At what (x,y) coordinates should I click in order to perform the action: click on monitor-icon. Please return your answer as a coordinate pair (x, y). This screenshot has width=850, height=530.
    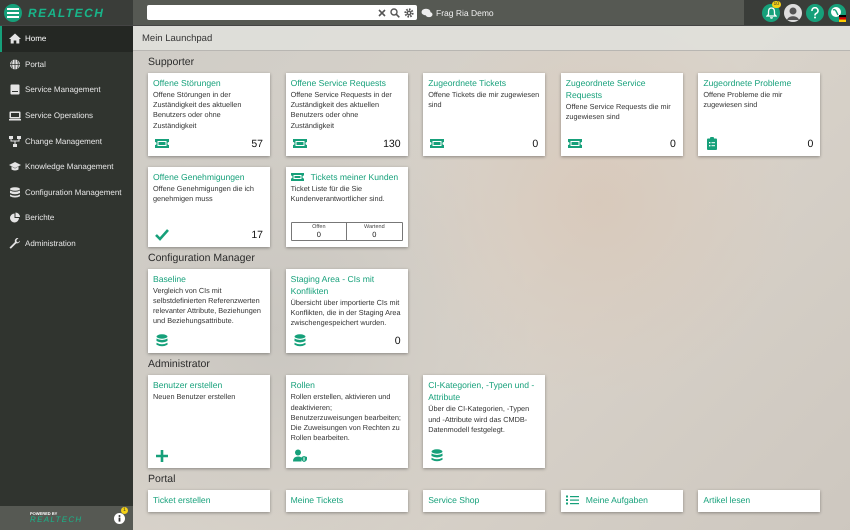
    Looking at the image, I should click on (15, 116).